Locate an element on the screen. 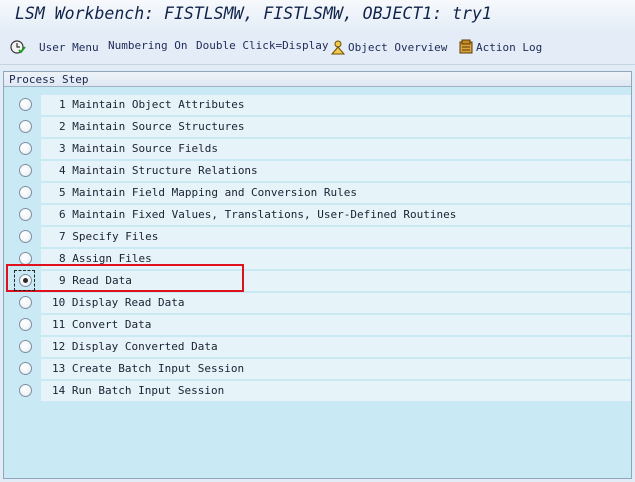  object-overview-button: Object Overview is located at coordinates (388, 47).